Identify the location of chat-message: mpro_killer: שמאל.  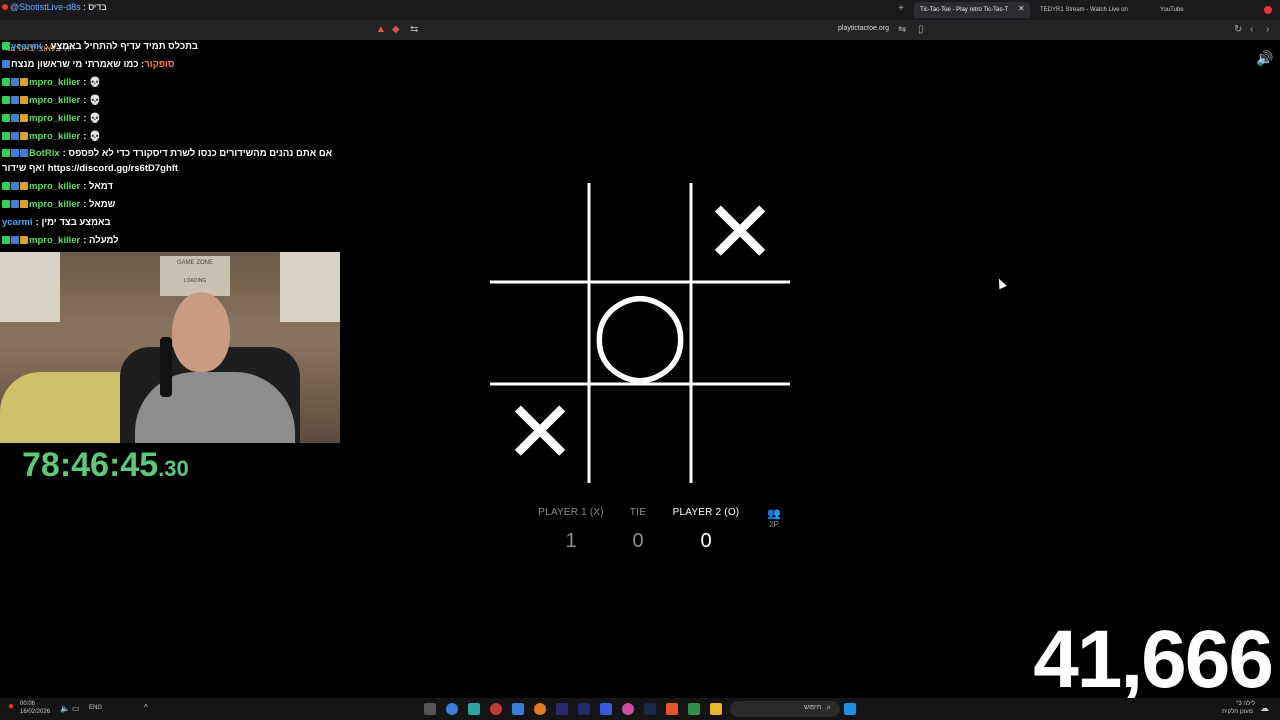
(172, 205).